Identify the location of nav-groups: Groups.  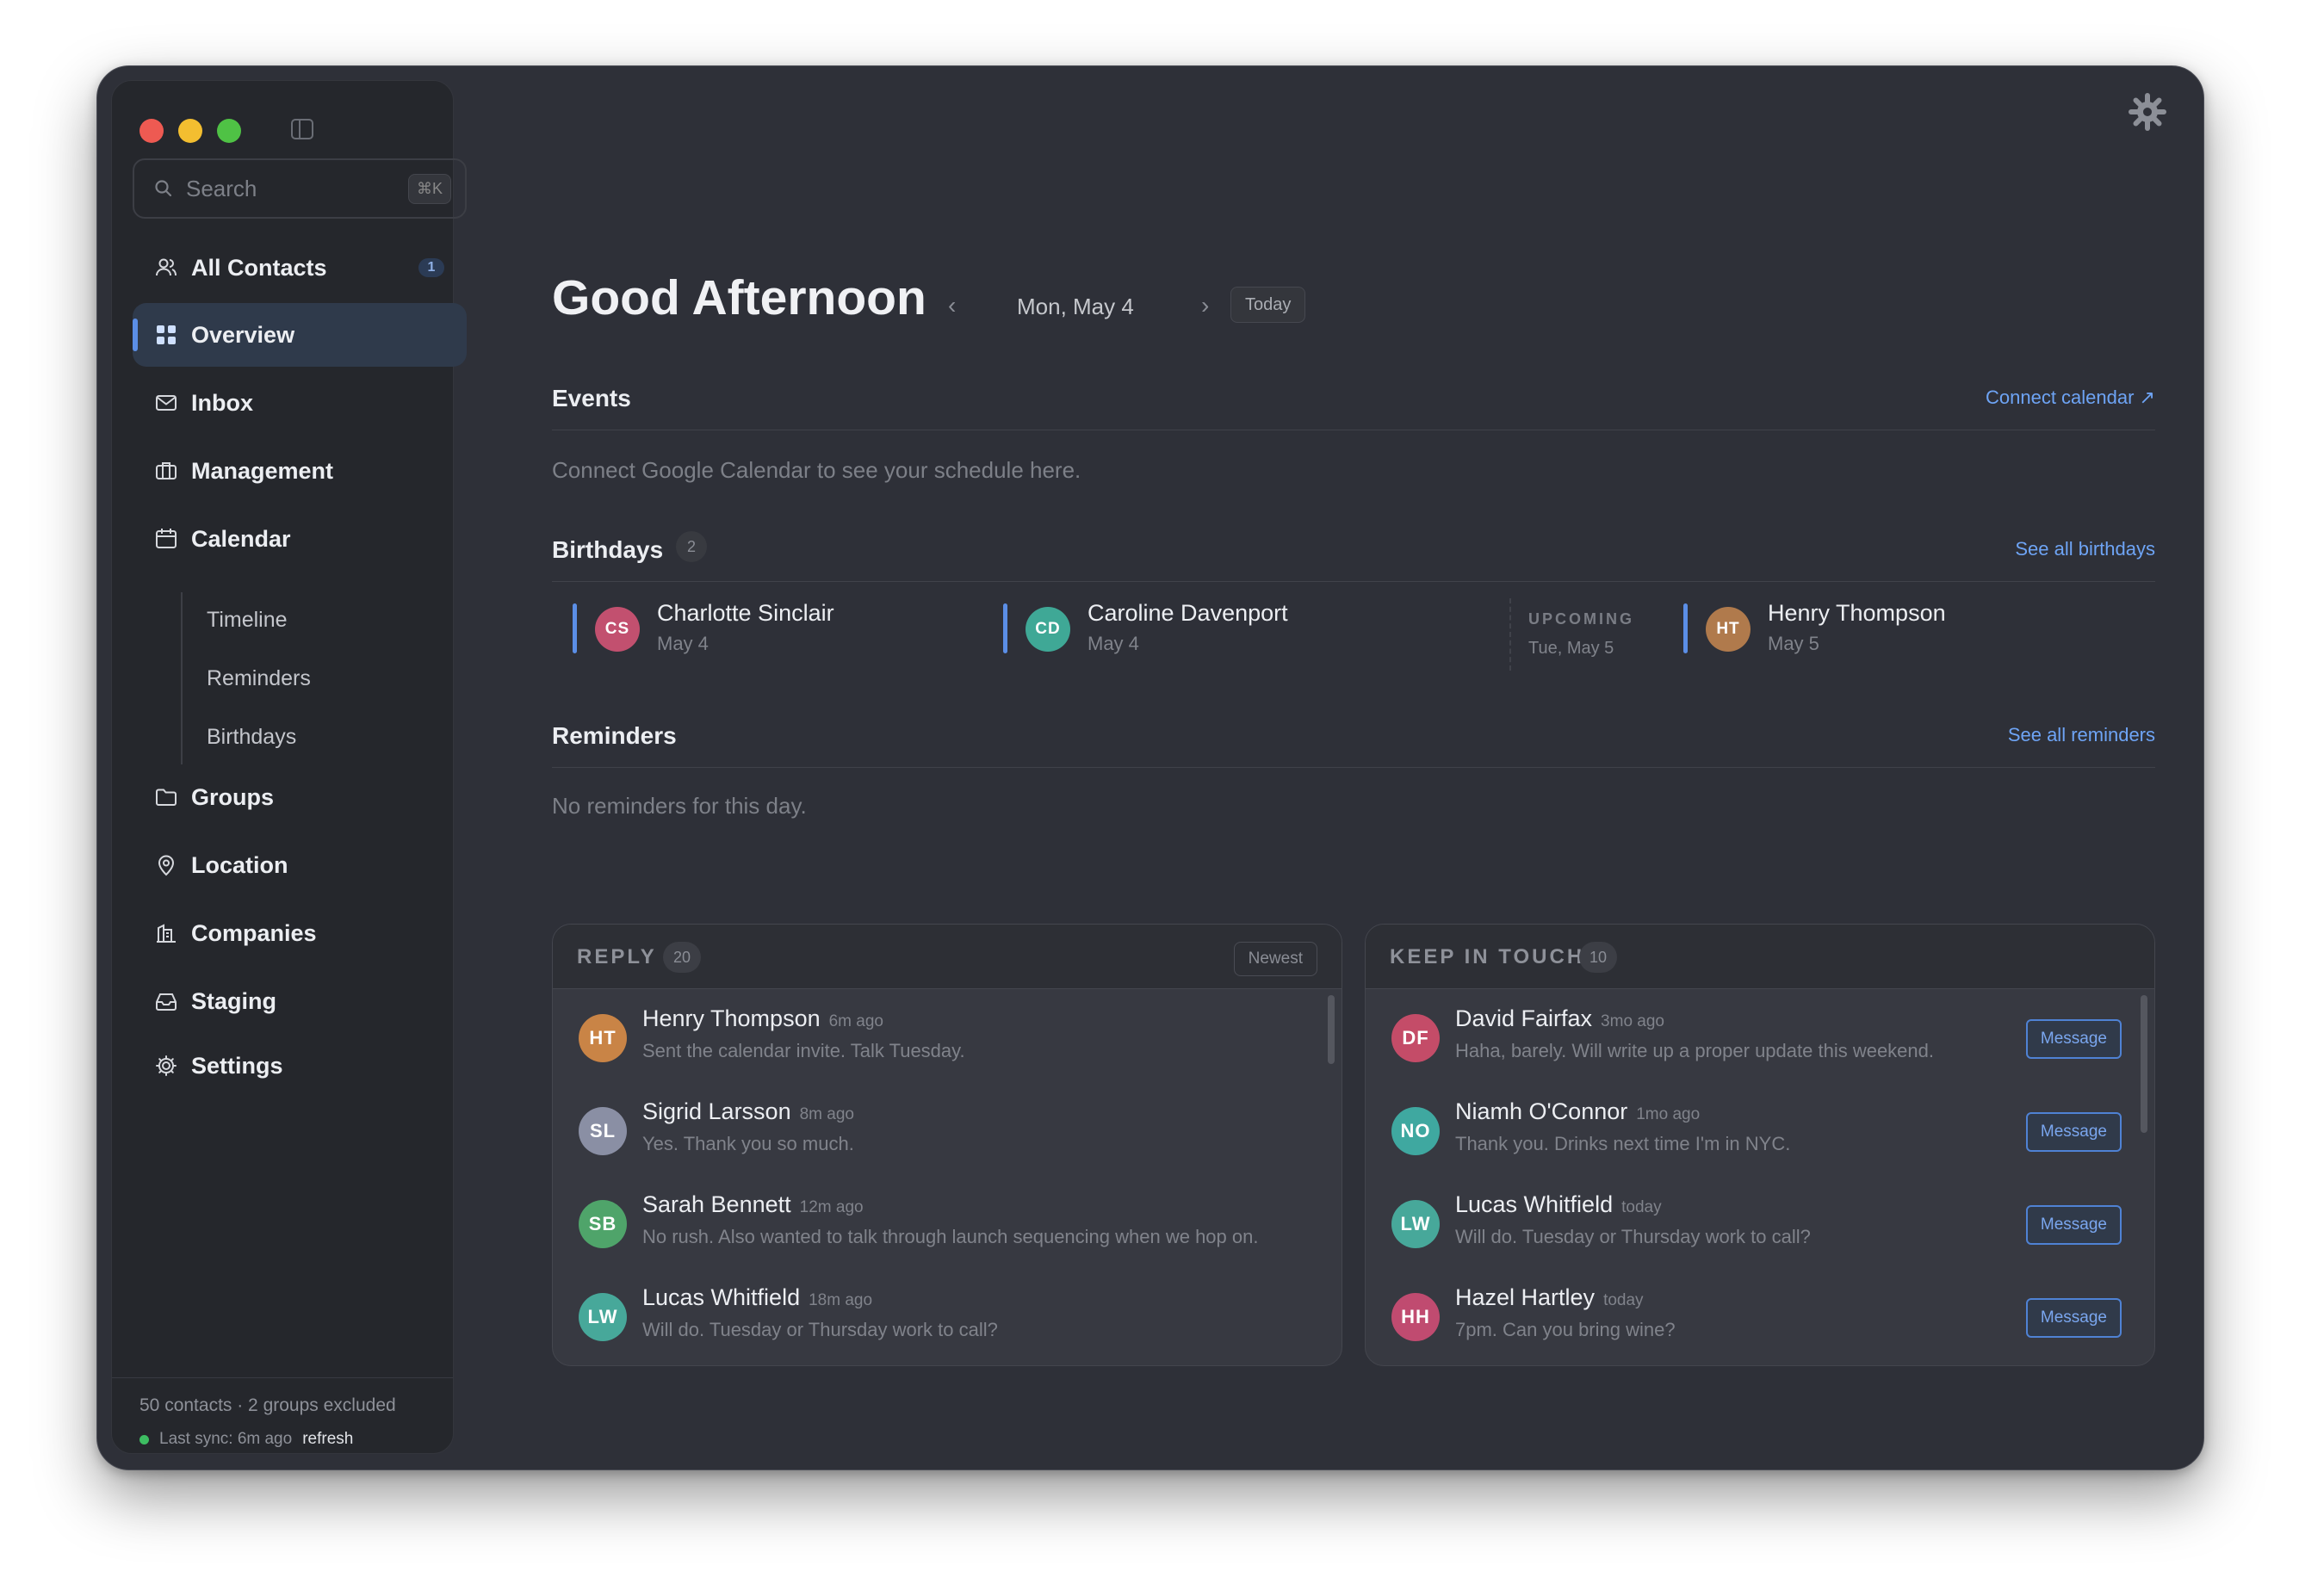
(300, 797).